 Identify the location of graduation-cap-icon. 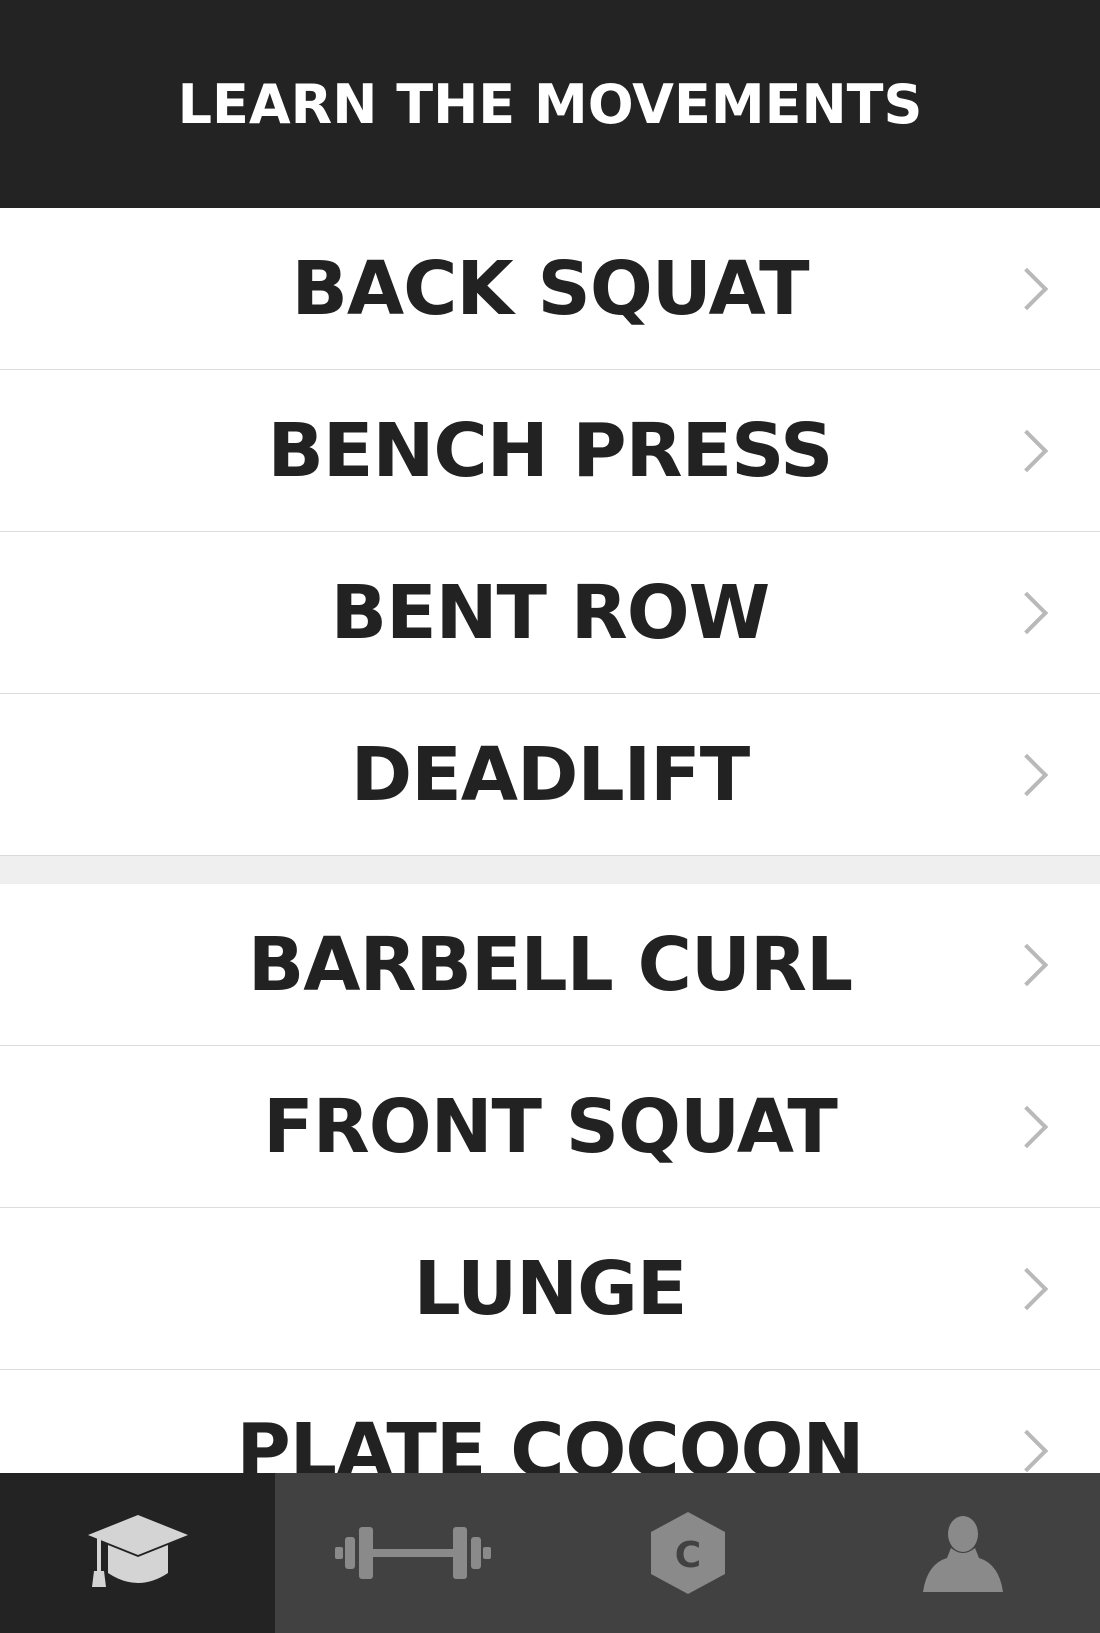
(137, 1551).